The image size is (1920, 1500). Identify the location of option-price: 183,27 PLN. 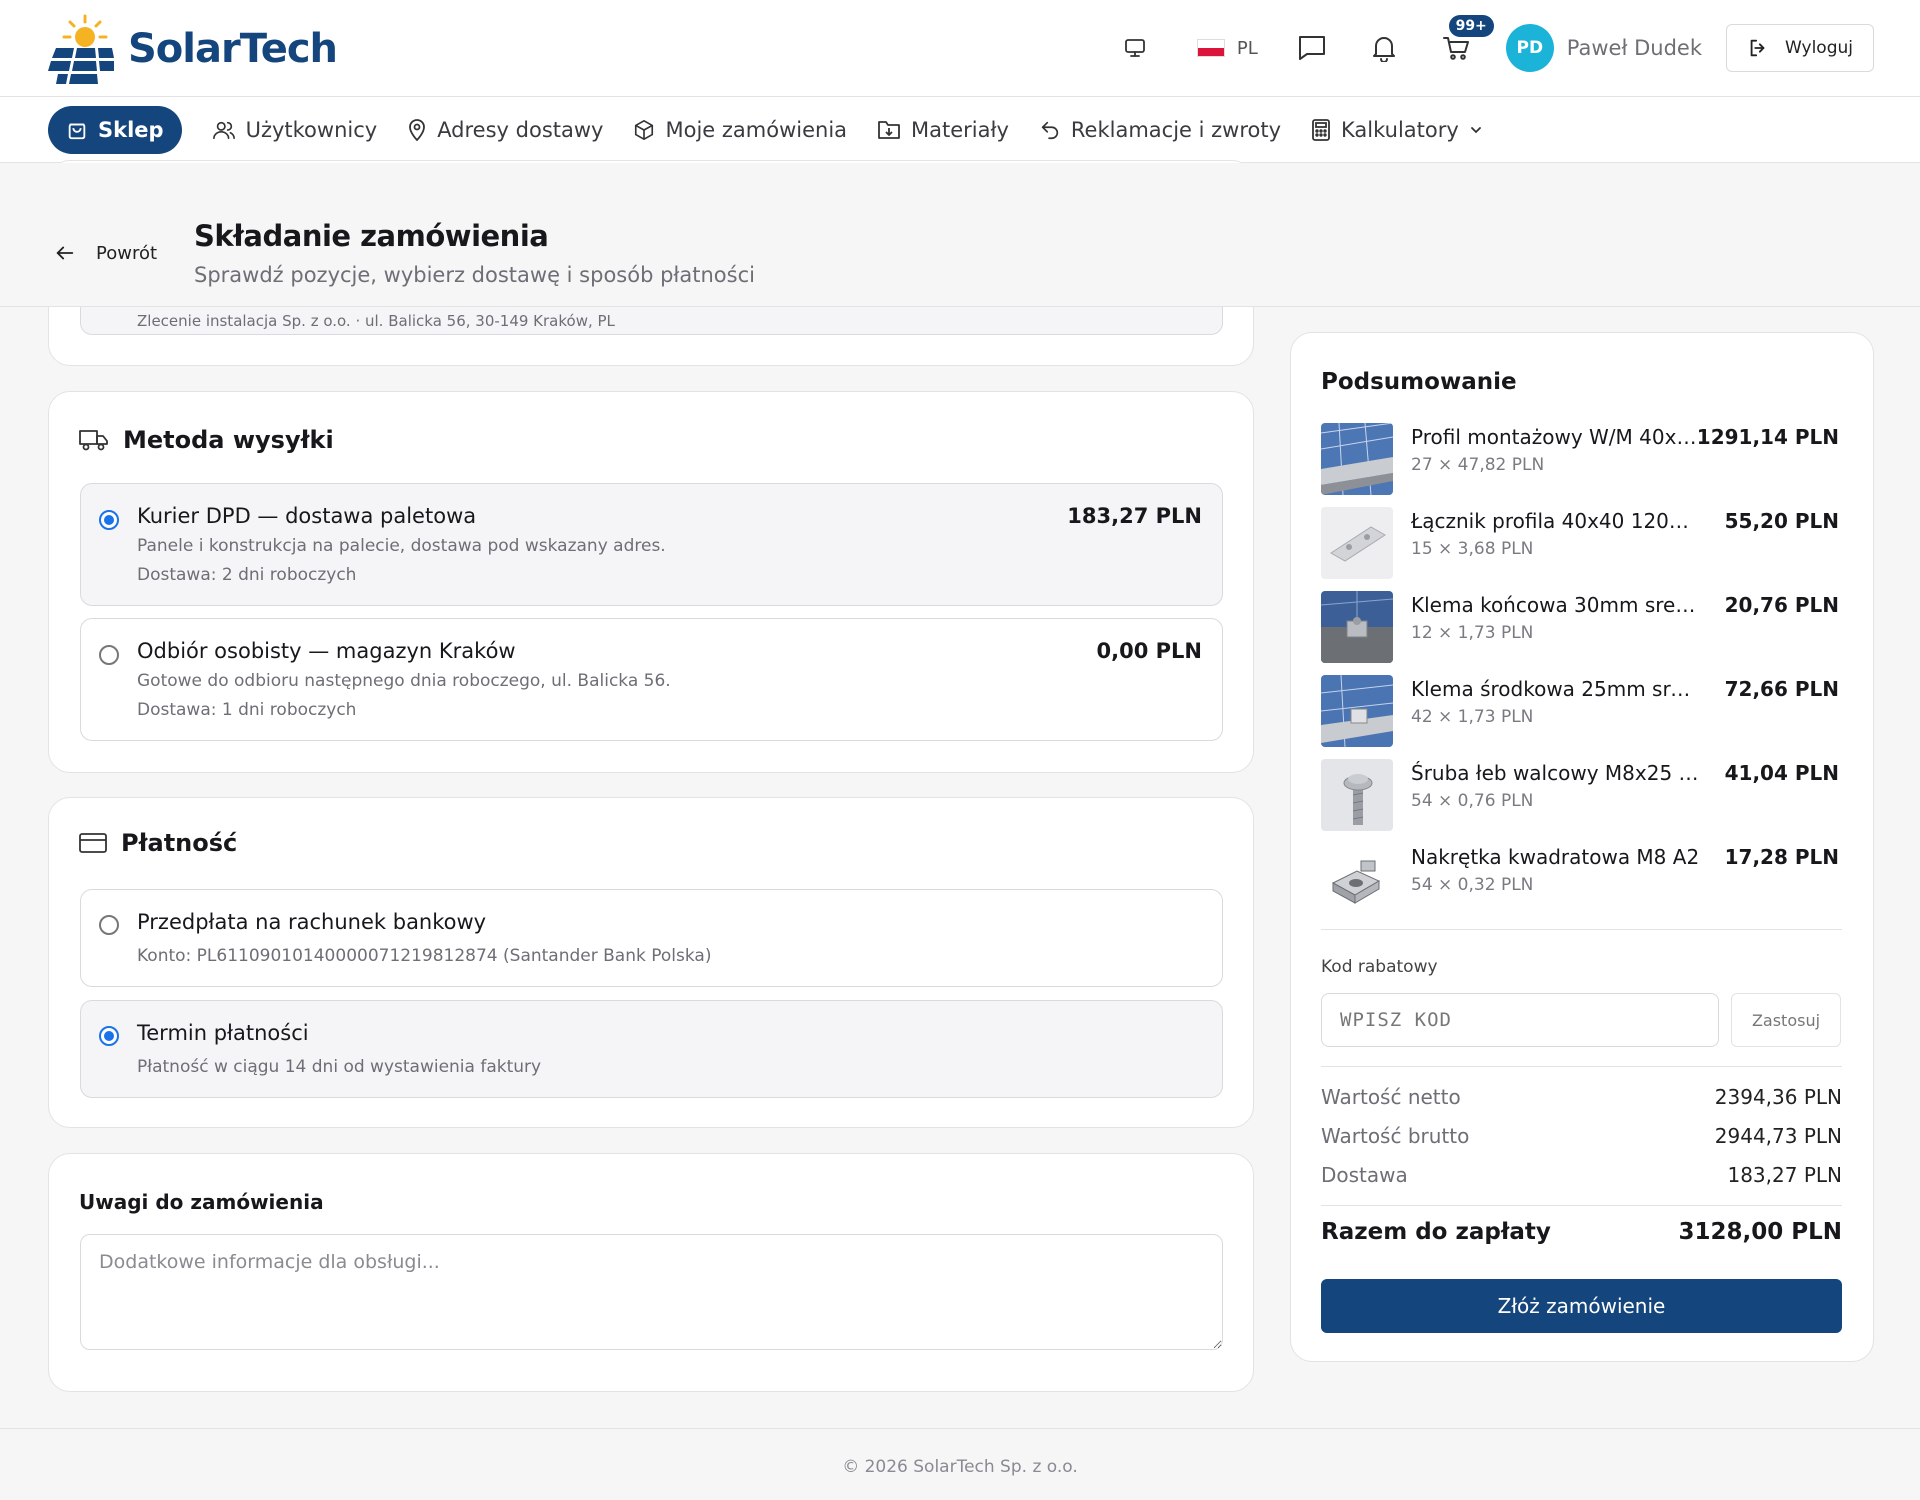
(1134, 516).